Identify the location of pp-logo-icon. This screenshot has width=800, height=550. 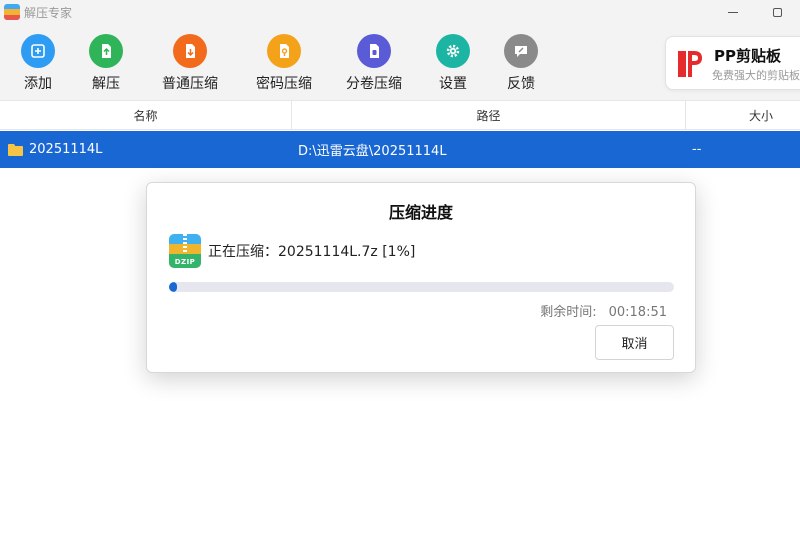
(690, 64).